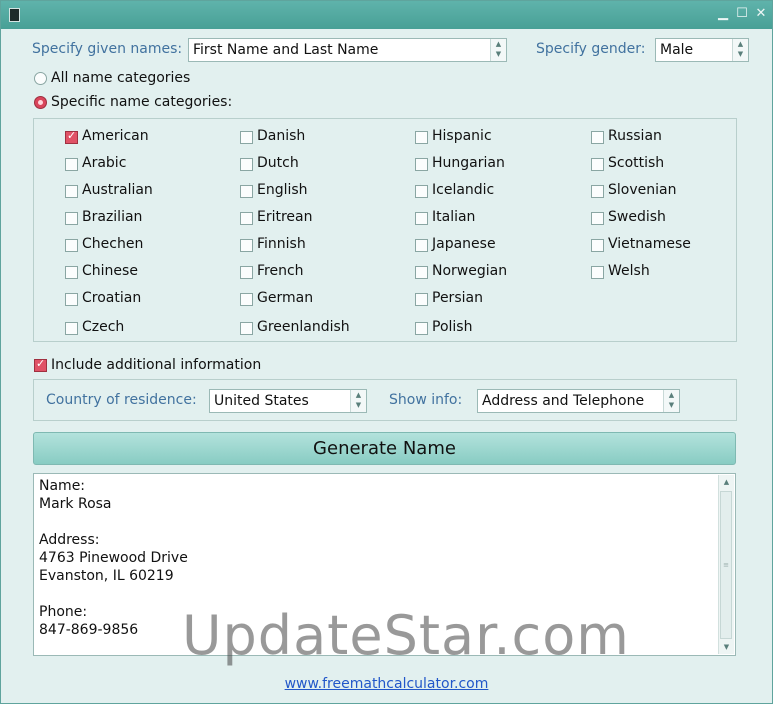  What do you see at coordinates (406, 635) in the screenshot?
I see `watermark-text: UpdateStar.com` at bounding box center [406, 635].